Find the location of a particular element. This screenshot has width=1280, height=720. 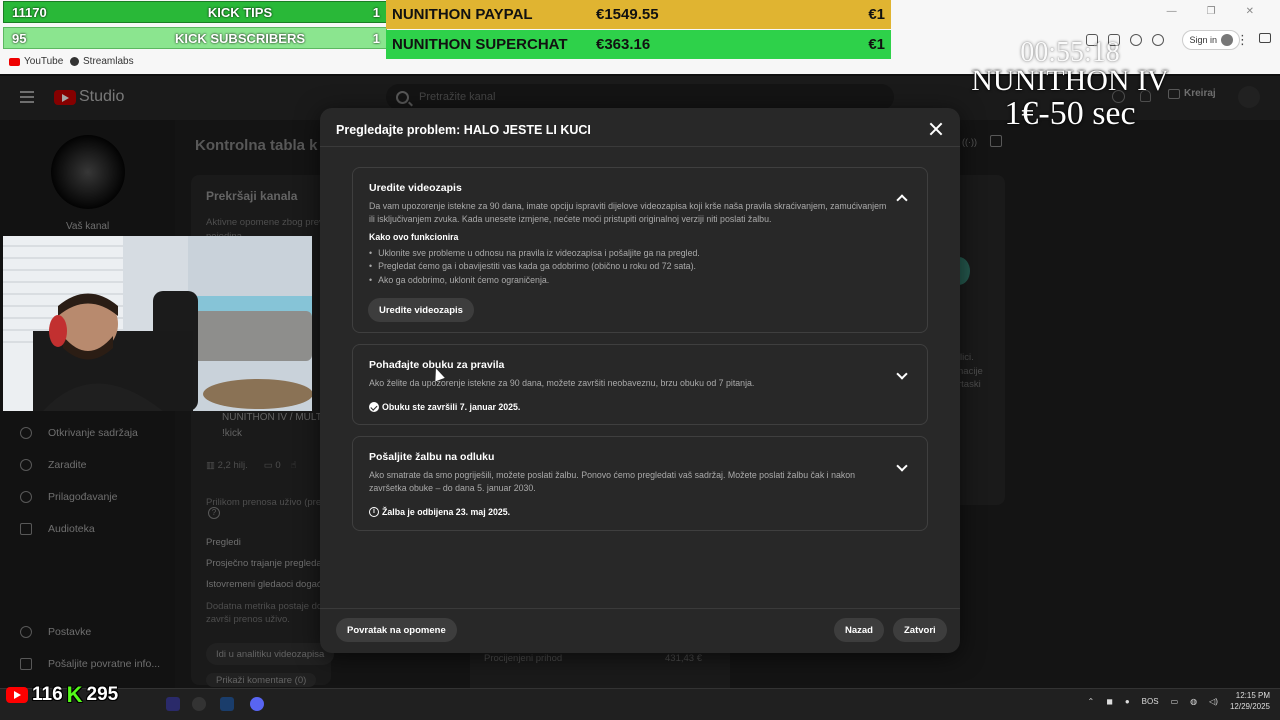

minimize-icon: — is located at coordinates (1172, 11).